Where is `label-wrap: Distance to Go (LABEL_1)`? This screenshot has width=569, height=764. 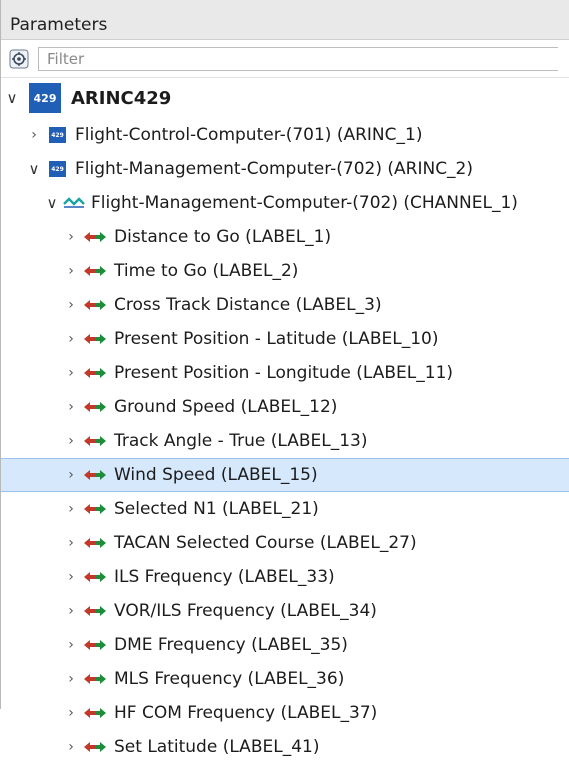 label-wrap: Distance to Go (LABEL_1) is located at coordinates (222, 237).